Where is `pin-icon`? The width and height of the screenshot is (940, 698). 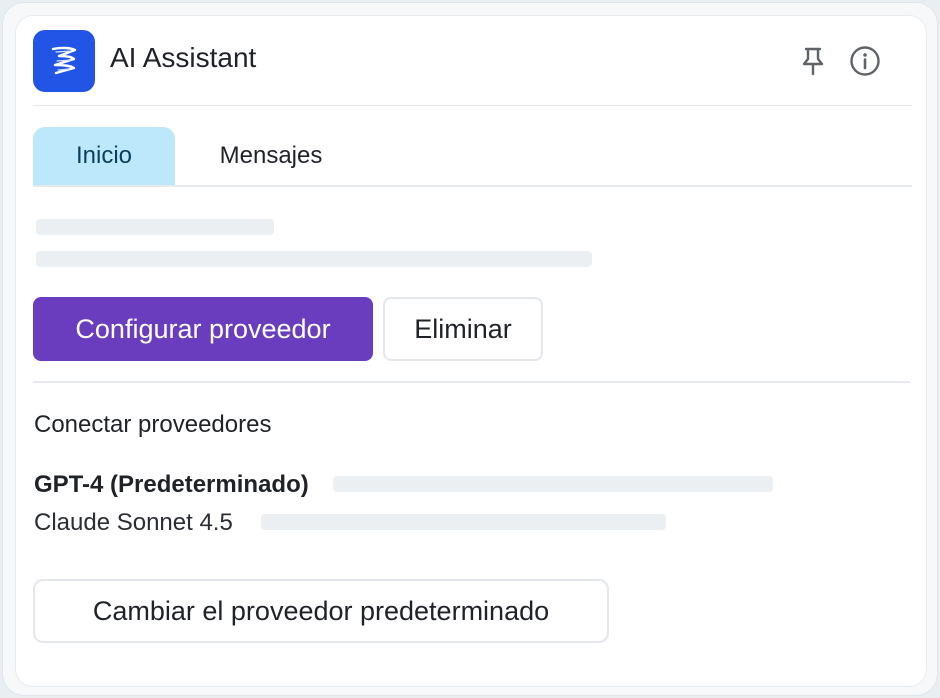 pin-icon is located at coordinates (813, 61).